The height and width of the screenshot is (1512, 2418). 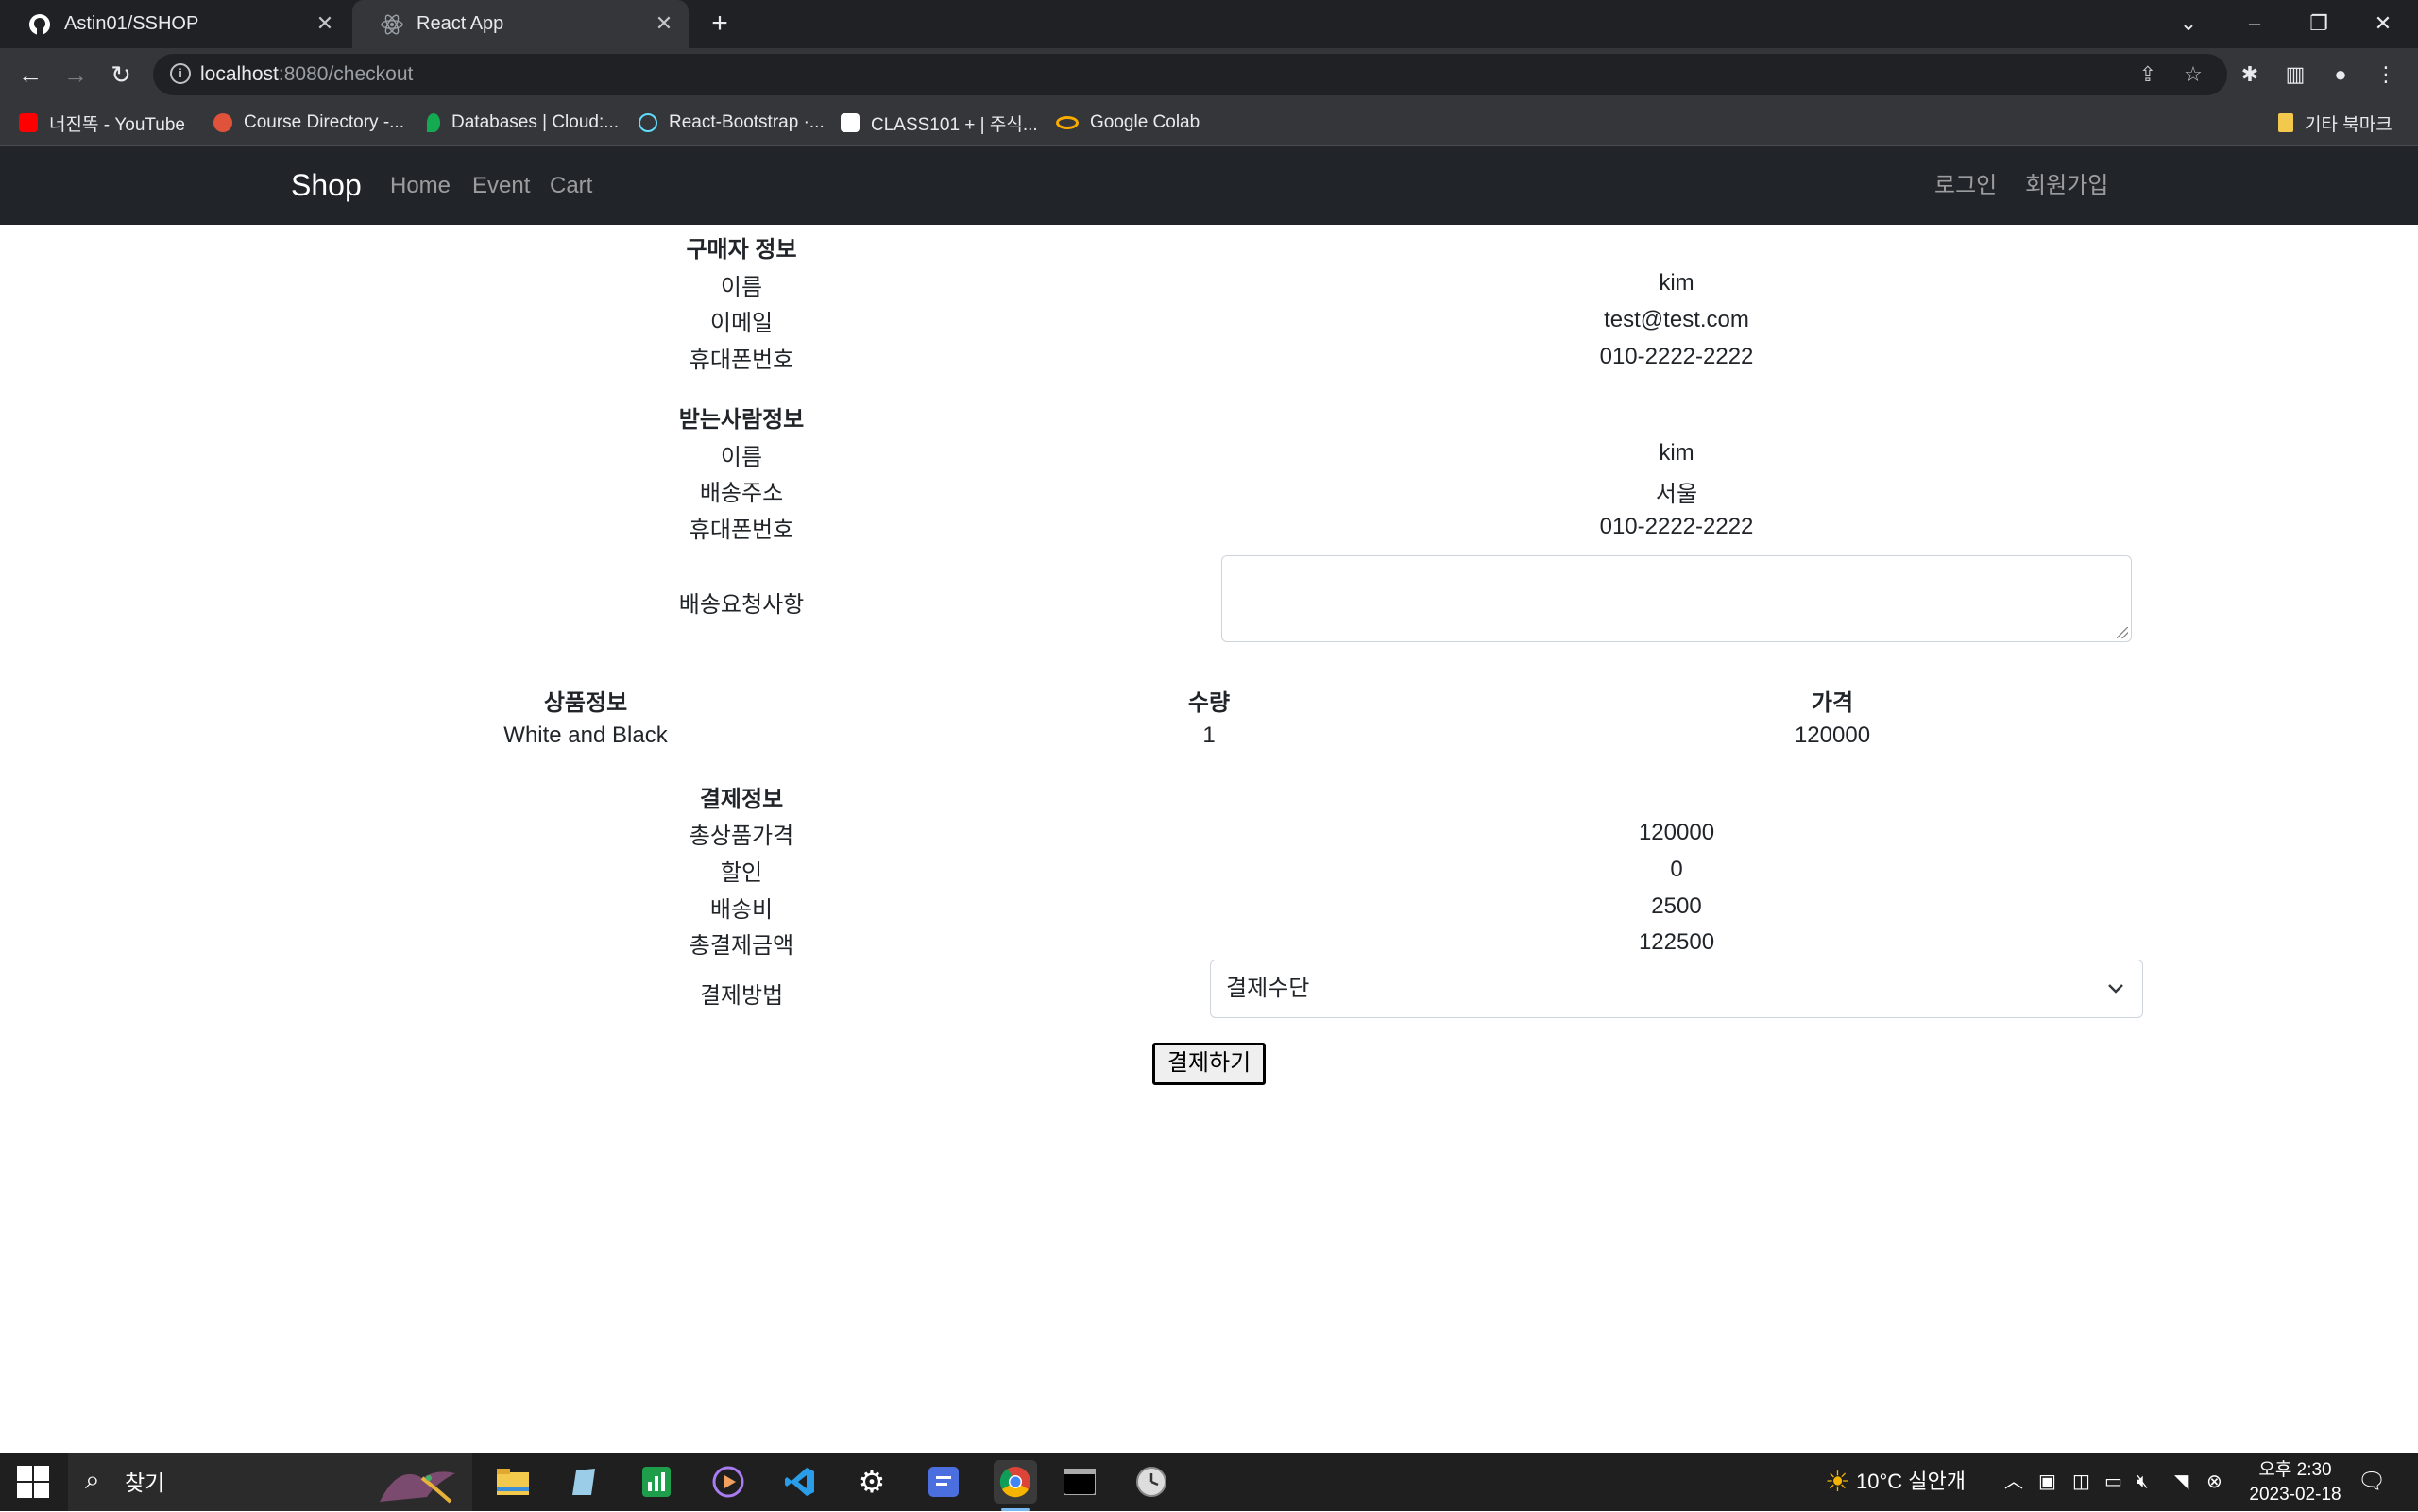 I want to click on class101-icon, so click(x=850, y=122).